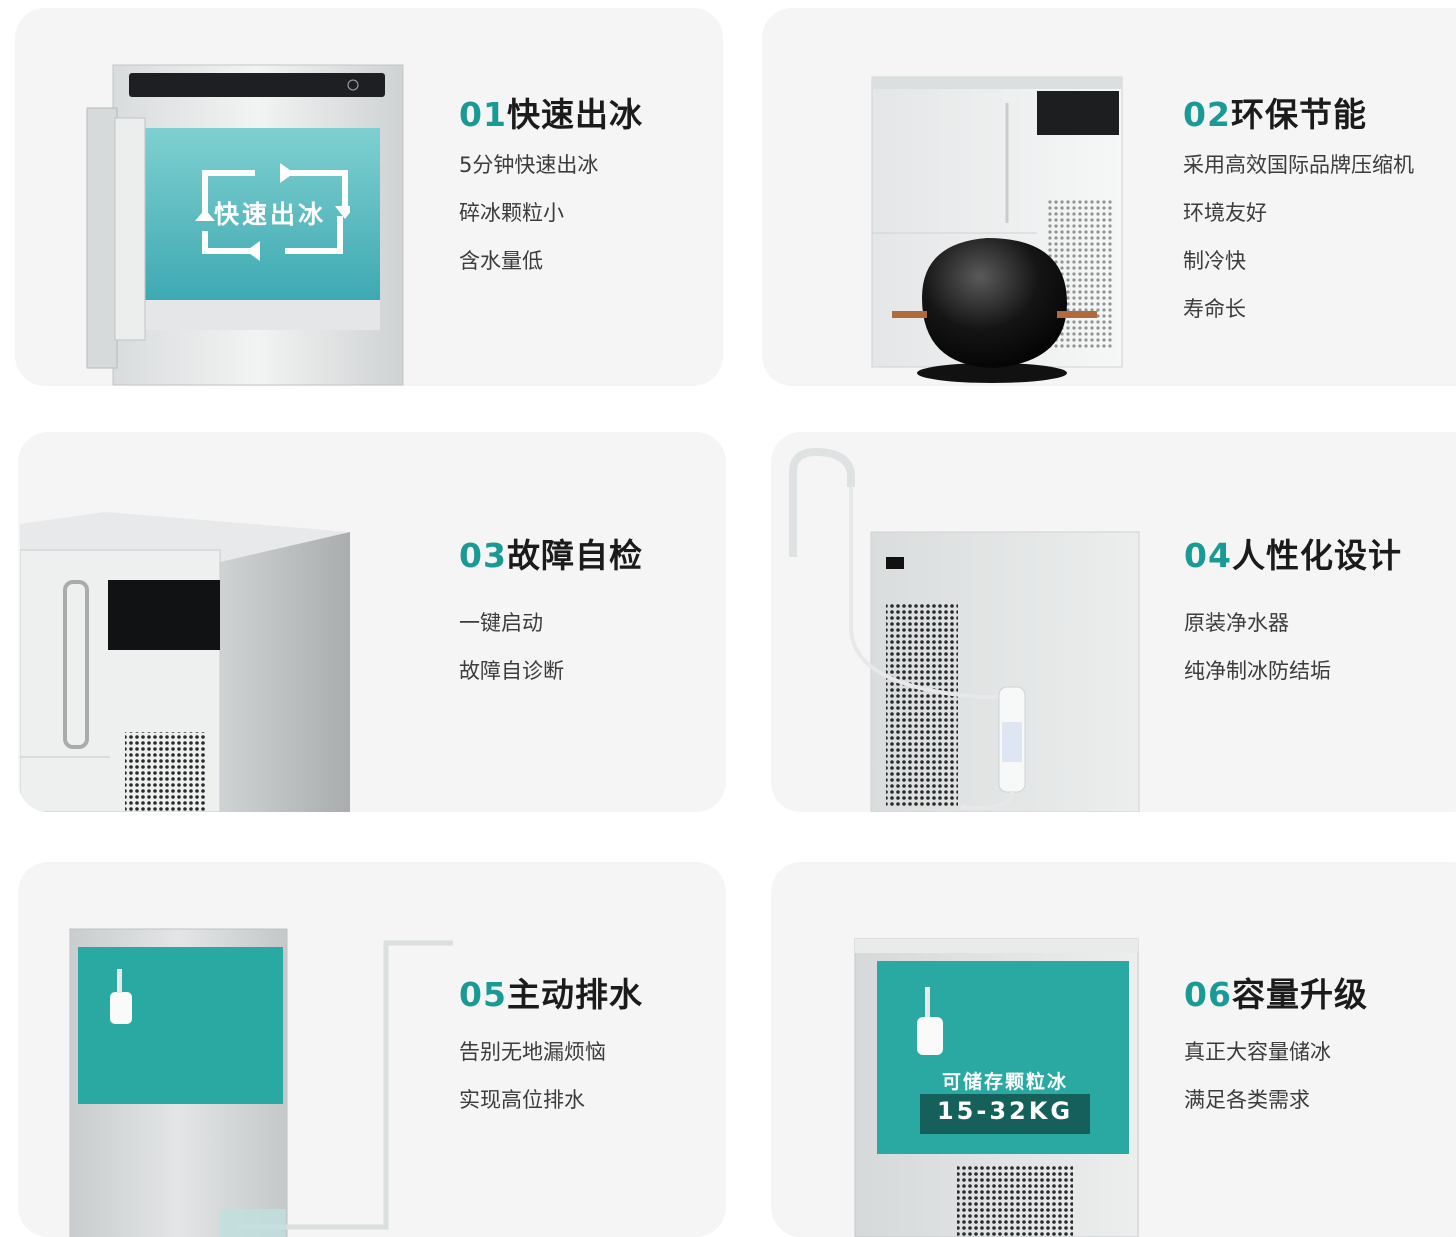 The width and height of the screenshot is (1456, 1237). I want to click on feature-item: 环境友好, so click(1225, 213).